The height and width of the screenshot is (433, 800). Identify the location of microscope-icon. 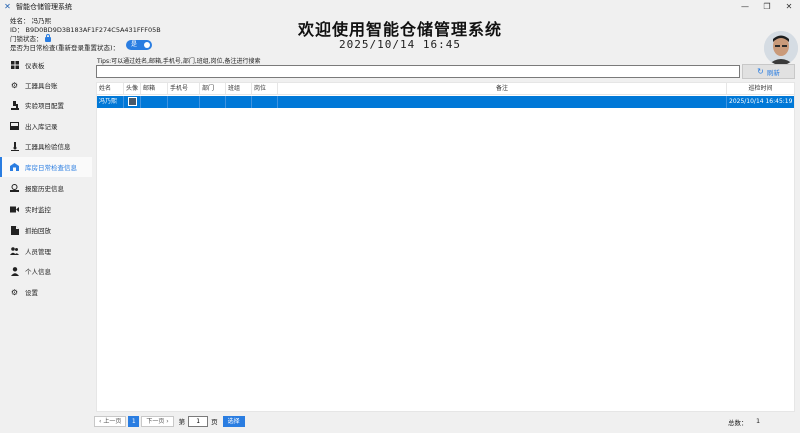
(14, 146).